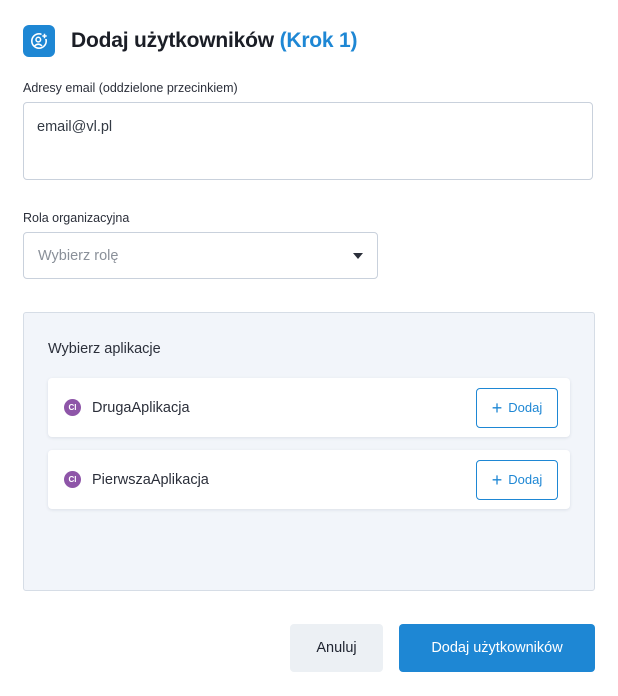  What do you see at coordinates (150, 479) in the screenshot?
I see `app-name: PierwszaAplikacja` at bounding box center [150, 479].